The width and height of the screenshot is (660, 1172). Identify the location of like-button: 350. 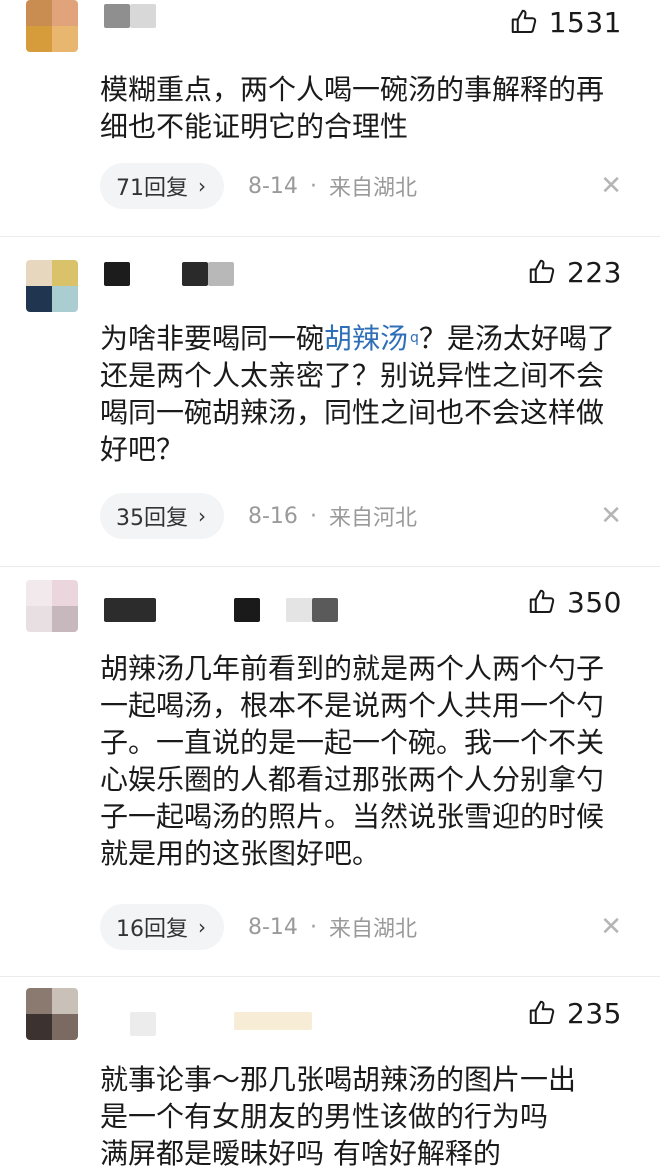
(574, 602).